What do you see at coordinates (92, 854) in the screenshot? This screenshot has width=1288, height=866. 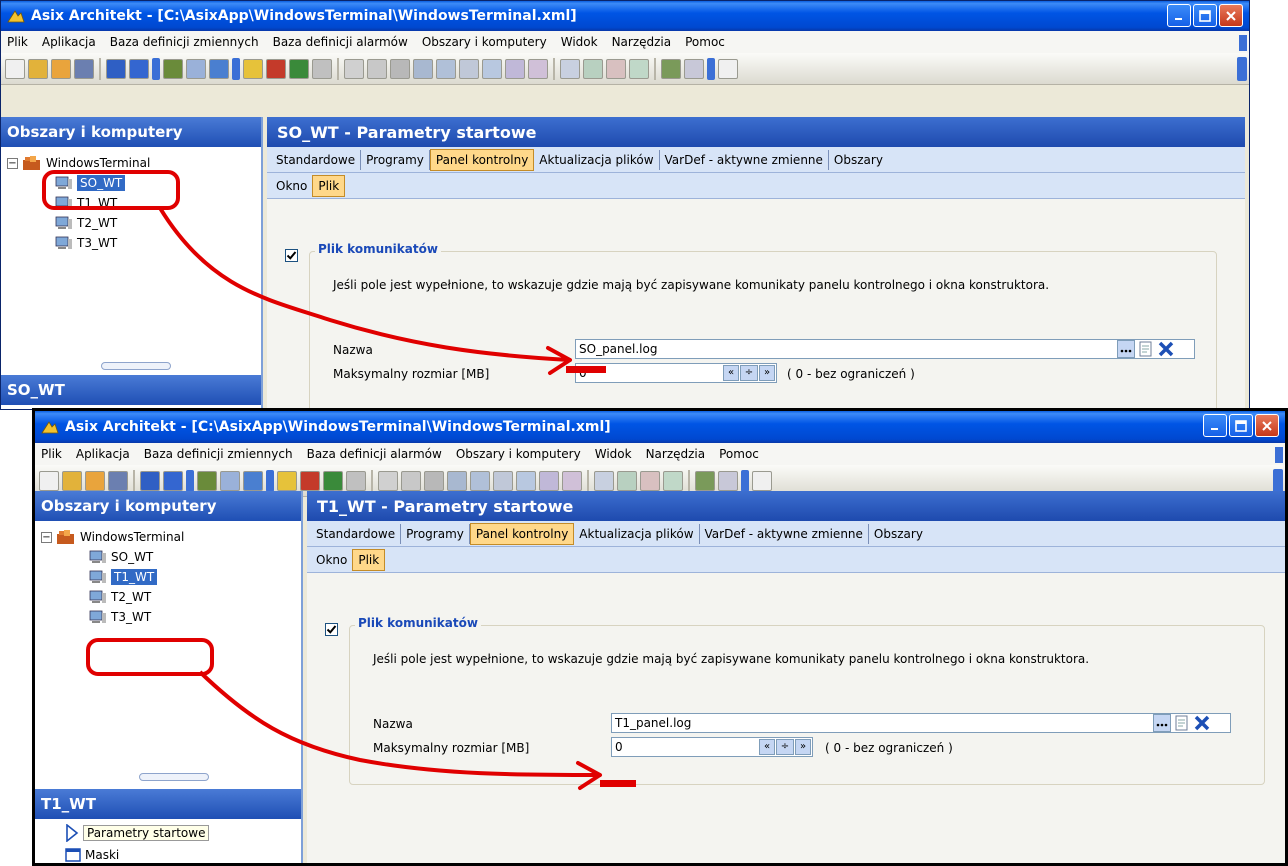 I see `nav-maski: Maski` at bounding box center [92, 854].